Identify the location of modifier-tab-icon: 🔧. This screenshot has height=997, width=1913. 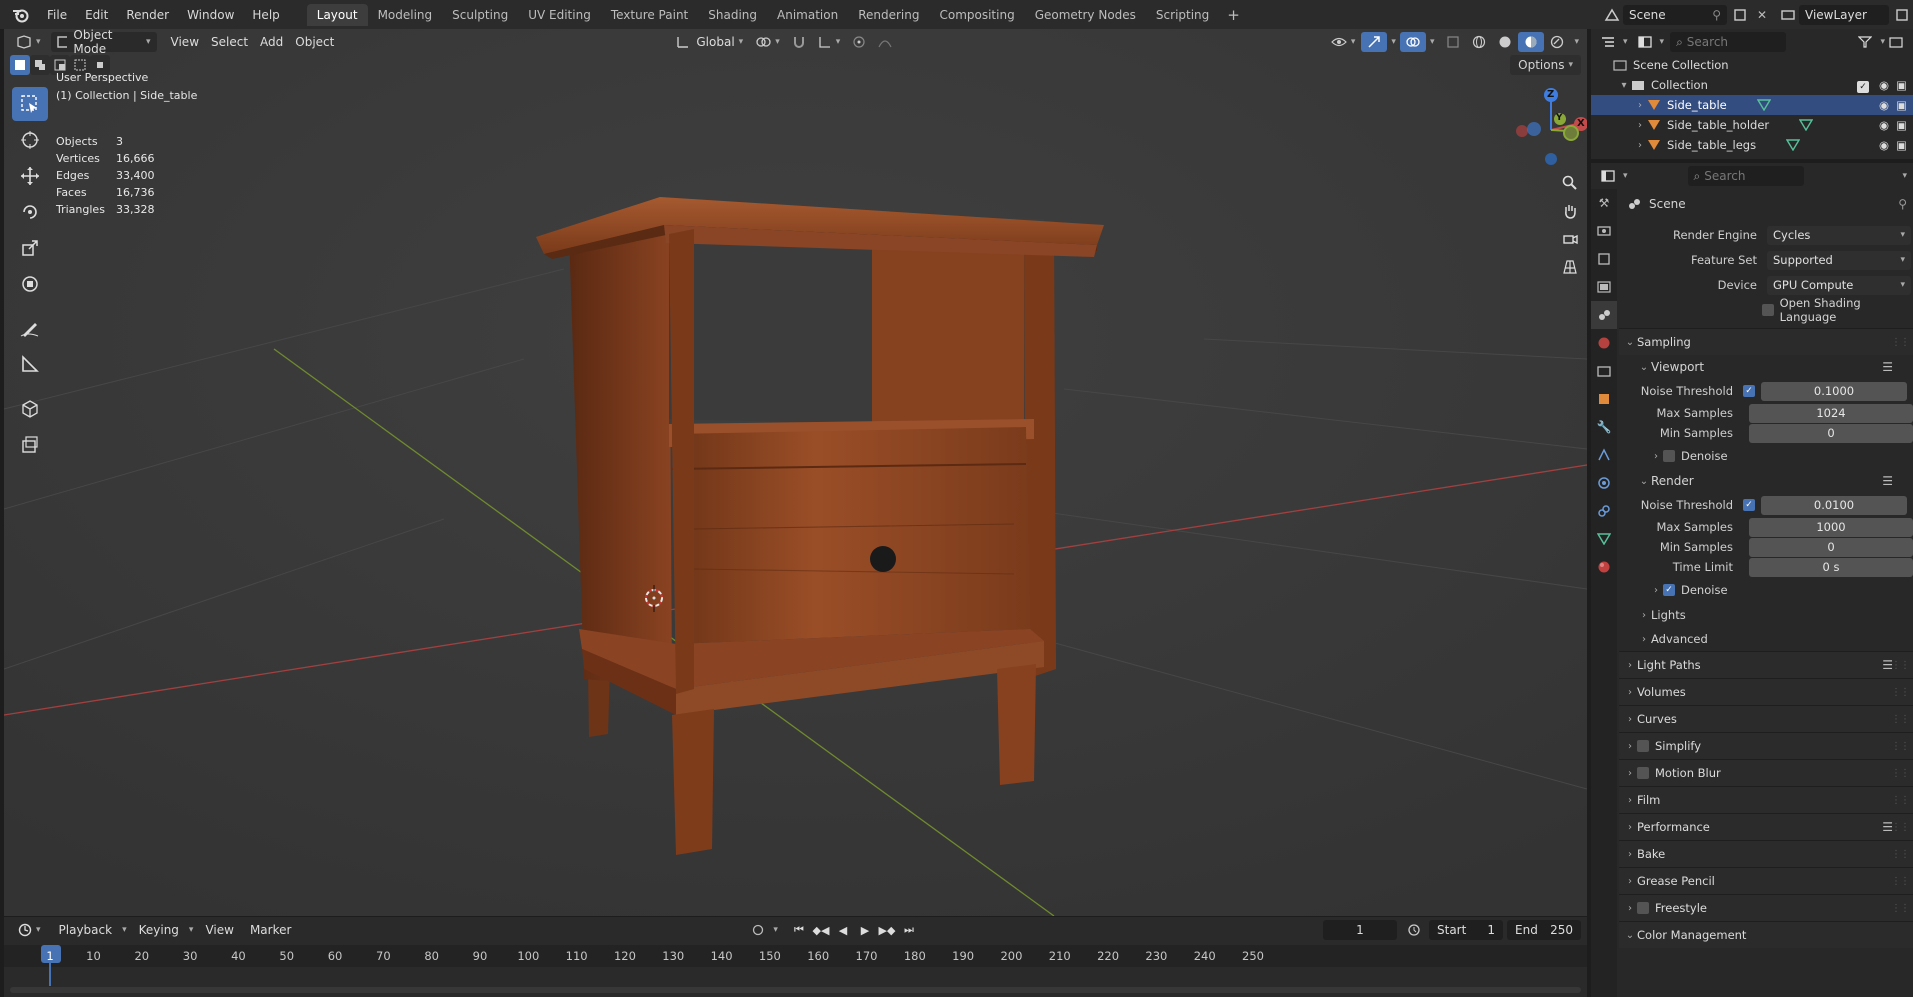
(1604, 427).